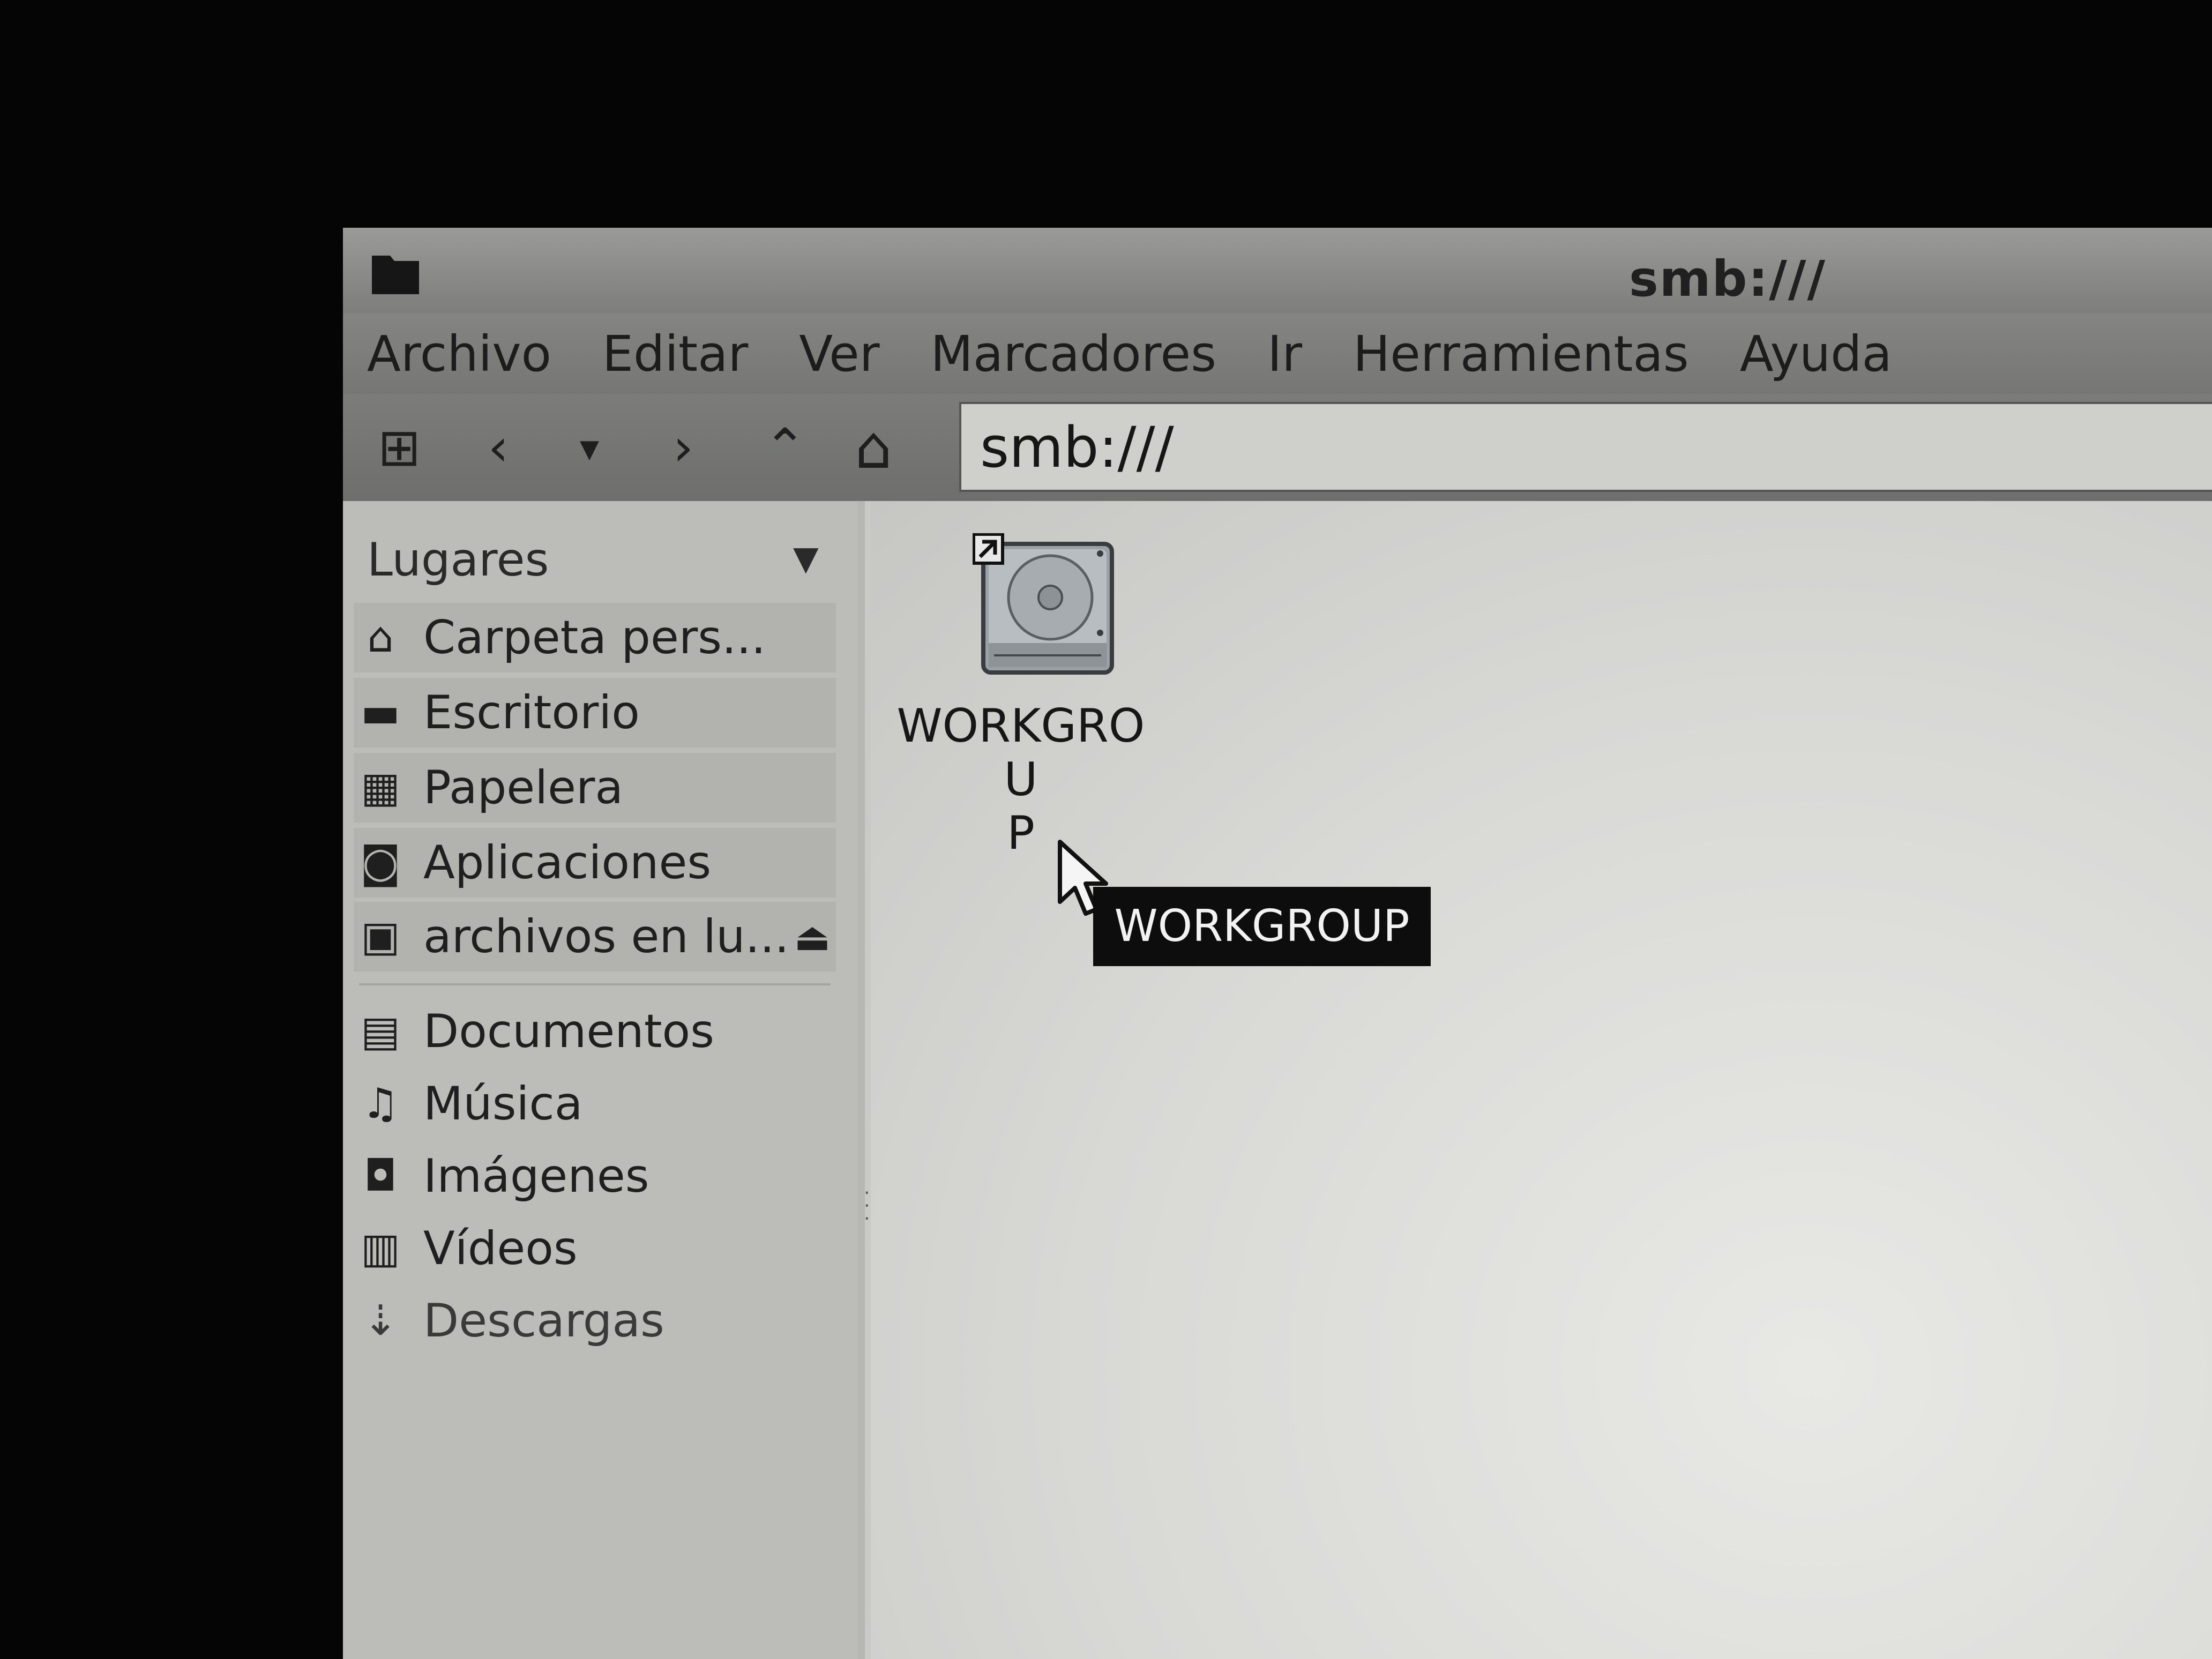  Describe the element at coordinates (1077, 447) in the screenshot. I see `location-input: smb:///` at that location.